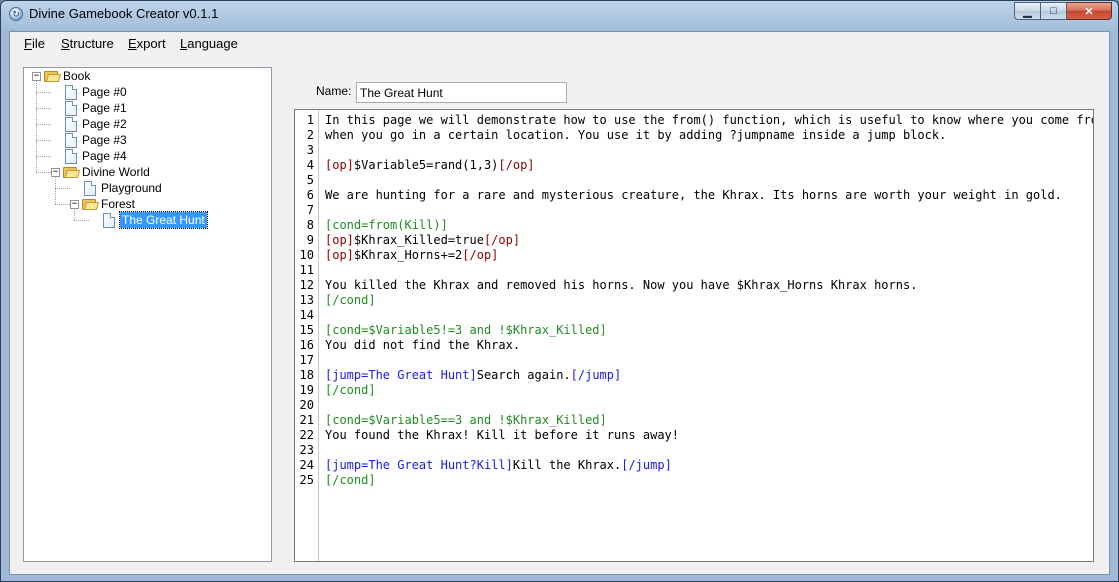 The height and width of the screenshot is (582, 1119). I want to click on code-line: You did not find the Khrax., so click(422, 345).